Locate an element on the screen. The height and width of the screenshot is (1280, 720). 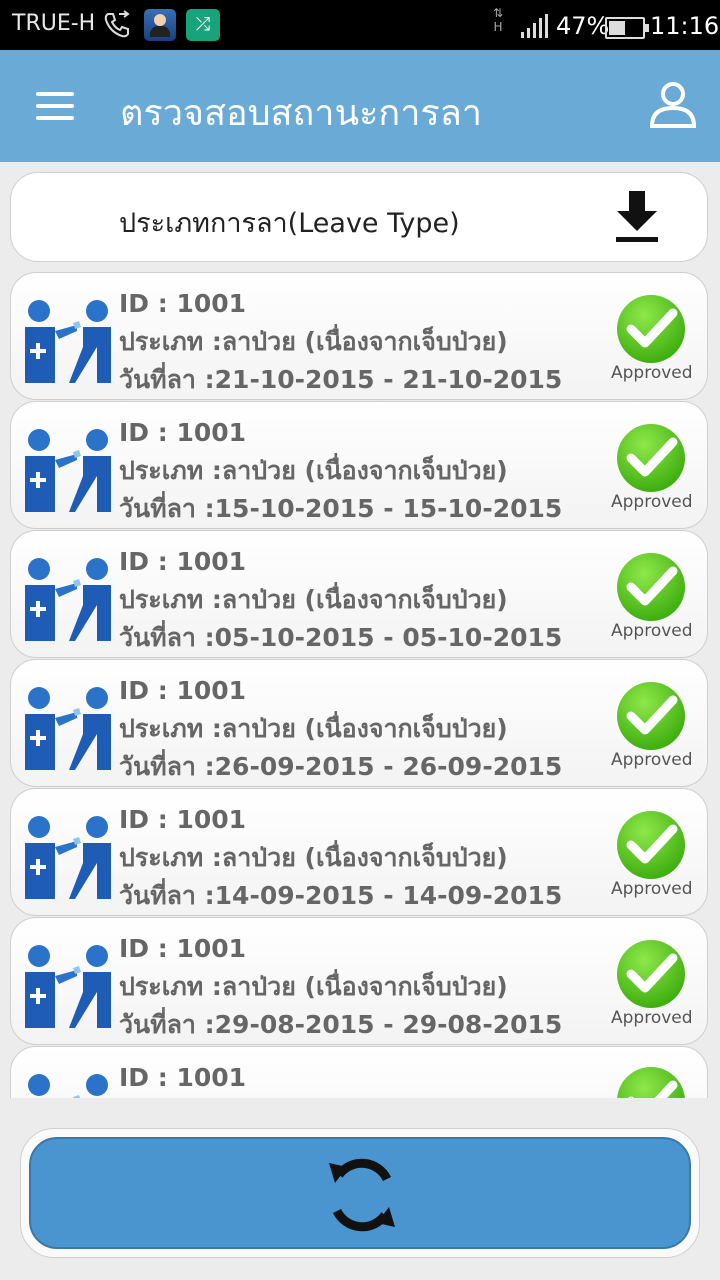
leave-card: ID : 1001 is located at coordinates (359, 1072).